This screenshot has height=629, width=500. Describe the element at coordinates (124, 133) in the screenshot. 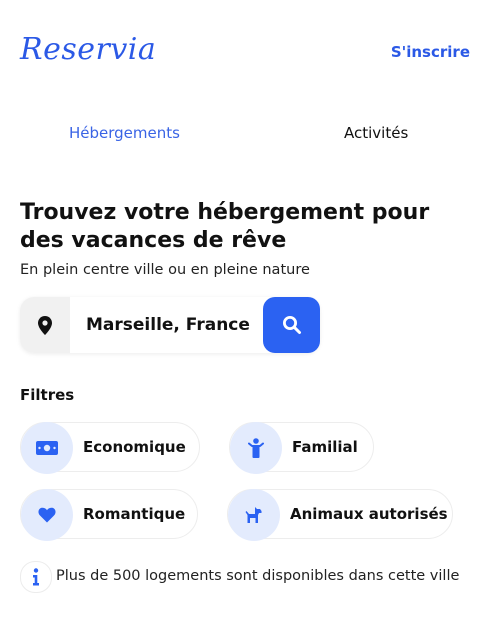

I see `tab-hebergements: Hébergements` at that location.